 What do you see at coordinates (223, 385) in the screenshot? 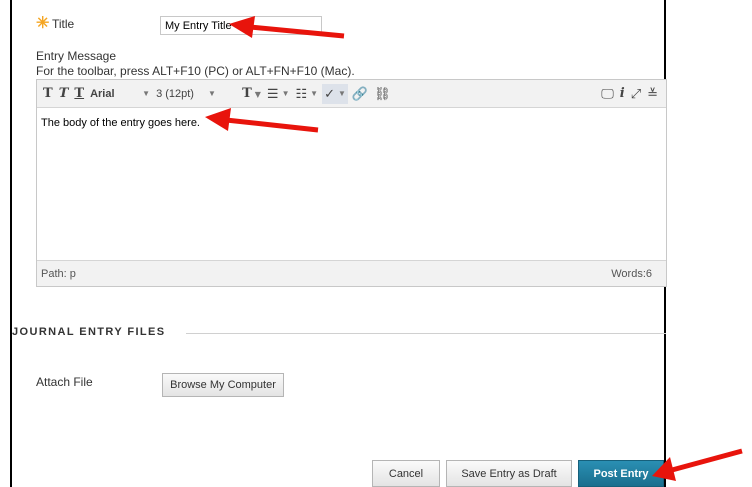
I see `browse-computer-button: Browse My Computer` at bounding box center [223, 385].